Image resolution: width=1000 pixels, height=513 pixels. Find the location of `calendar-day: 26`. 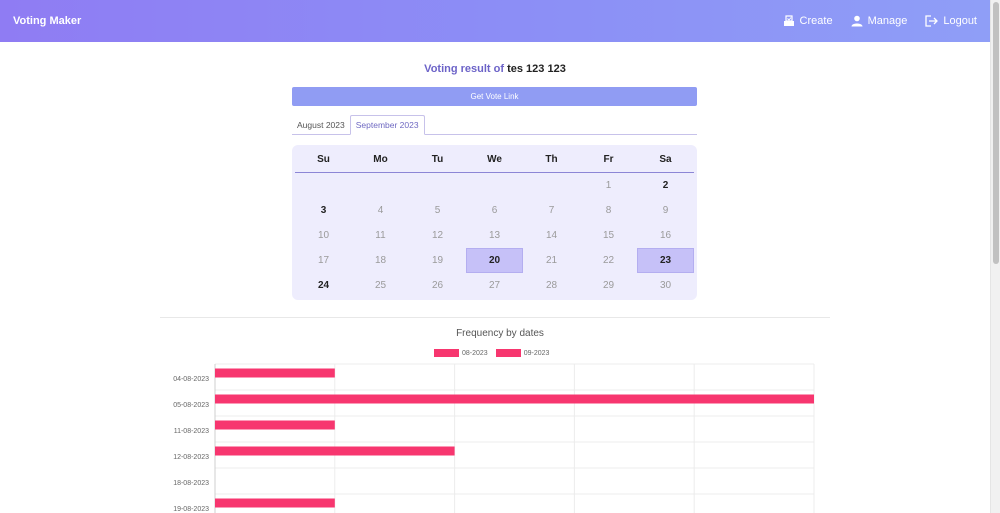

calendar-day: 26 is located at coordinates (437, 285).